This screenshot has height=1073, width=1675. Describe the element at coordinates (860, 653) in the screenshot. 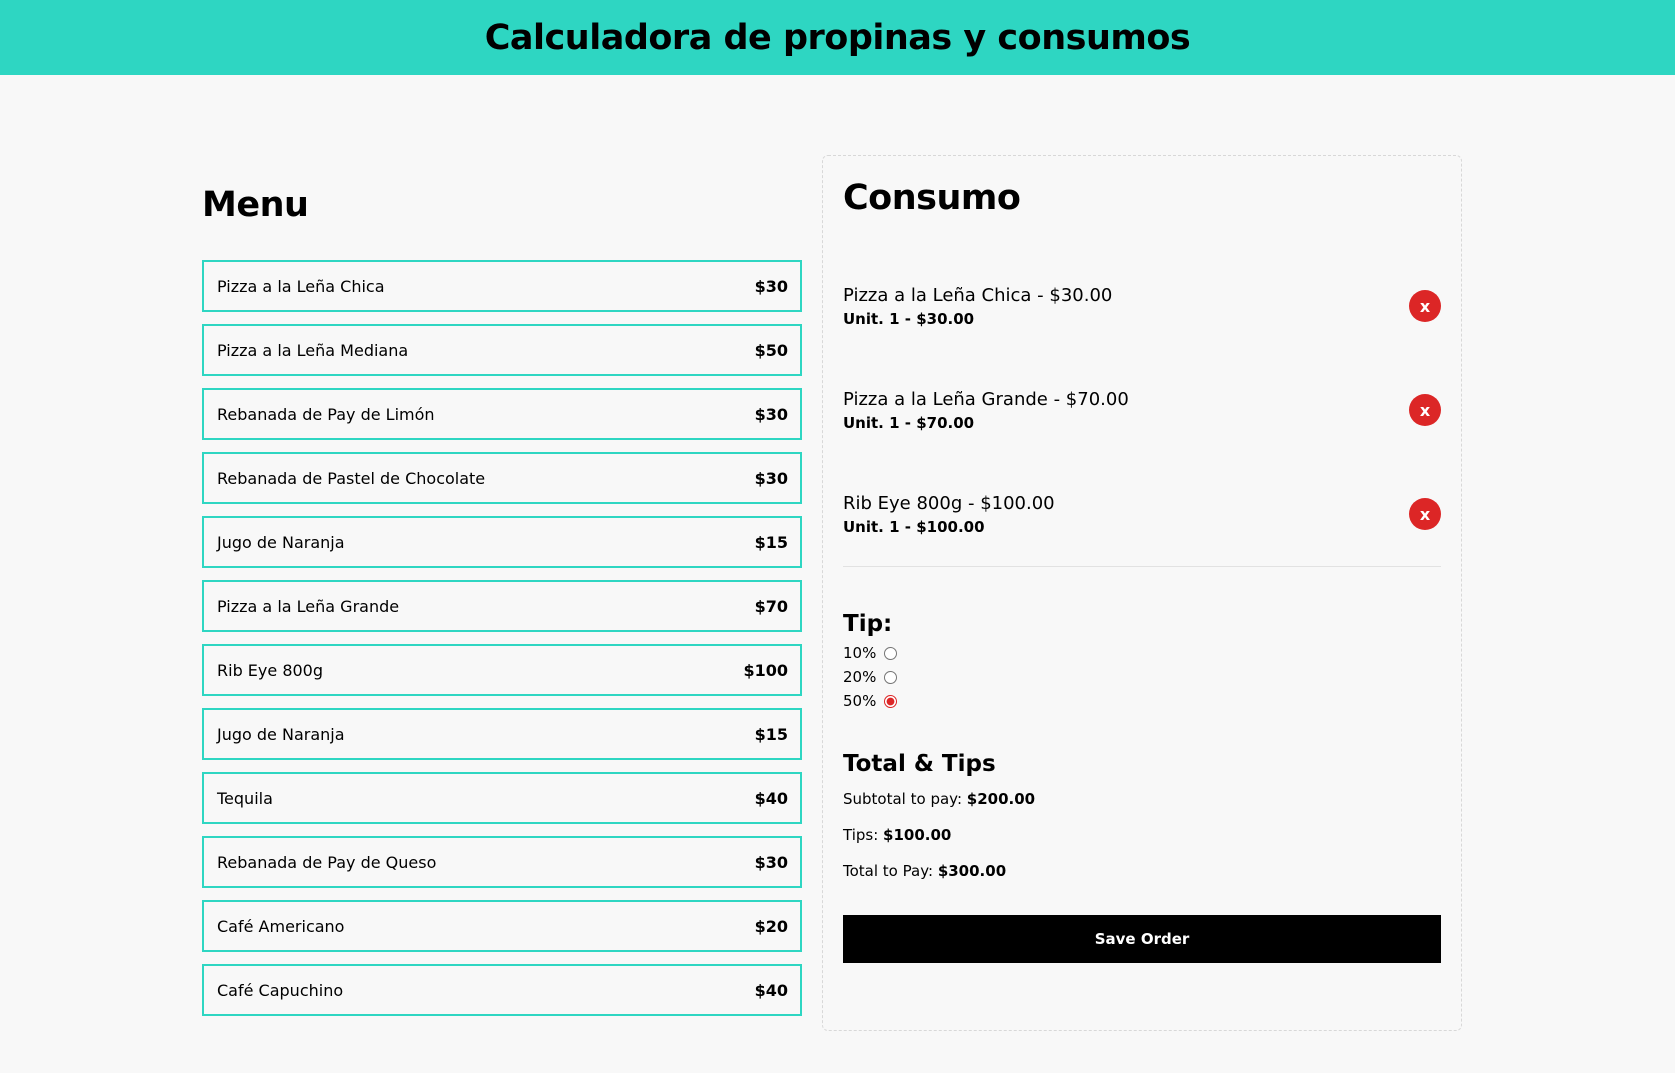

I see `tip-option-label: 10%` at that location.